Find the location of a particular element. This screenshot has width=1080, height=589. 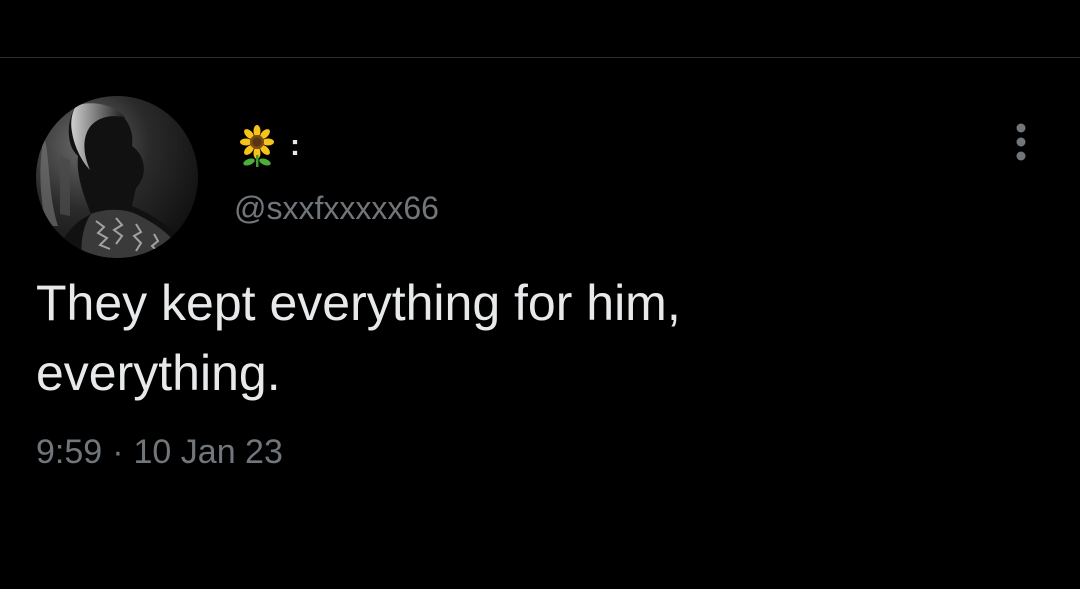

avatar is located at coordinates (117, 177).